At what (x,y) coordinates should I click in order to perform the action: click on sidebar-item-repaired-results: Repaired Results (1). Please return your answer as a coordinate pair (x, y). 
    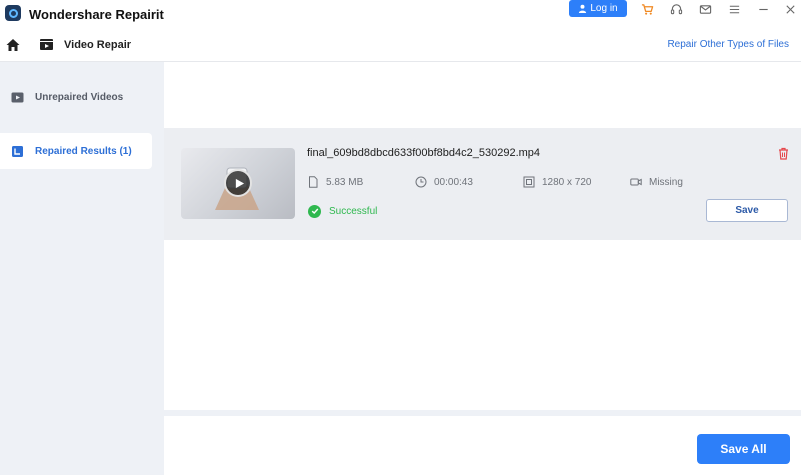
    Looking at the image, I should click on (76, 151).